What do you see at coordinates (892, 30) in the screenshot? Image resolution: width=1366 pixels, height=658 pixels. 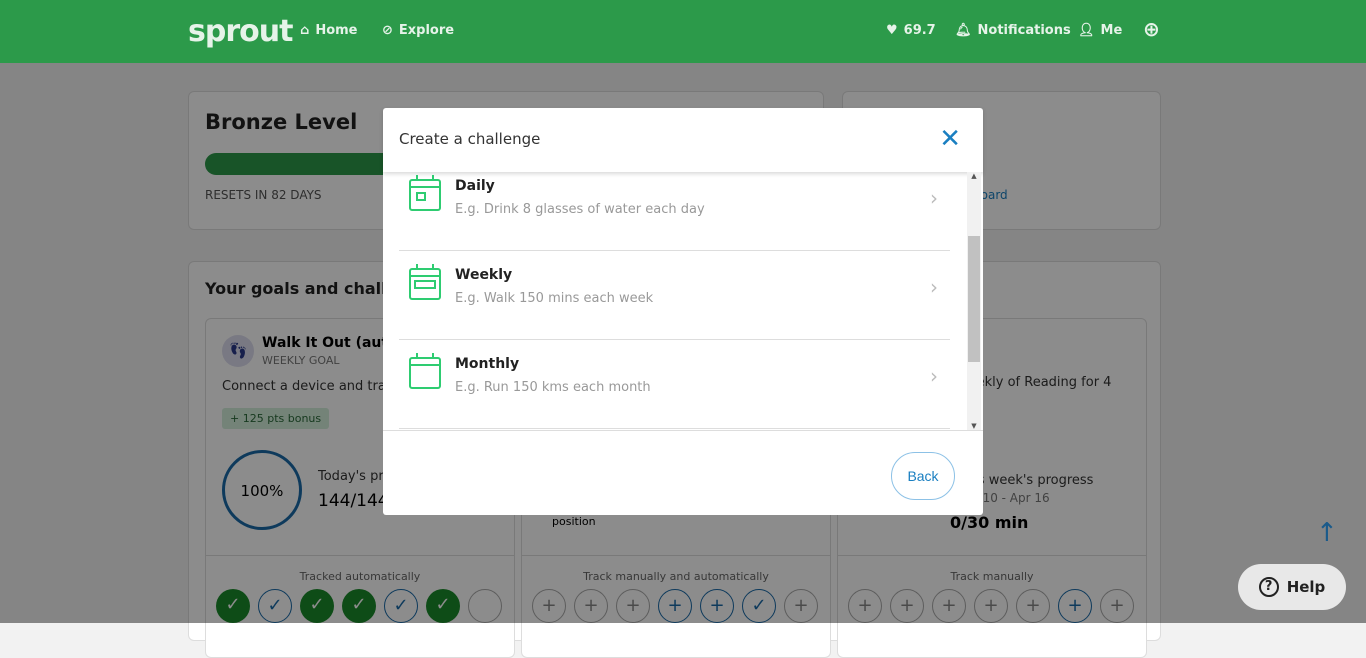 I see `heart-icon: ♥` at bounding box center [892, 30].